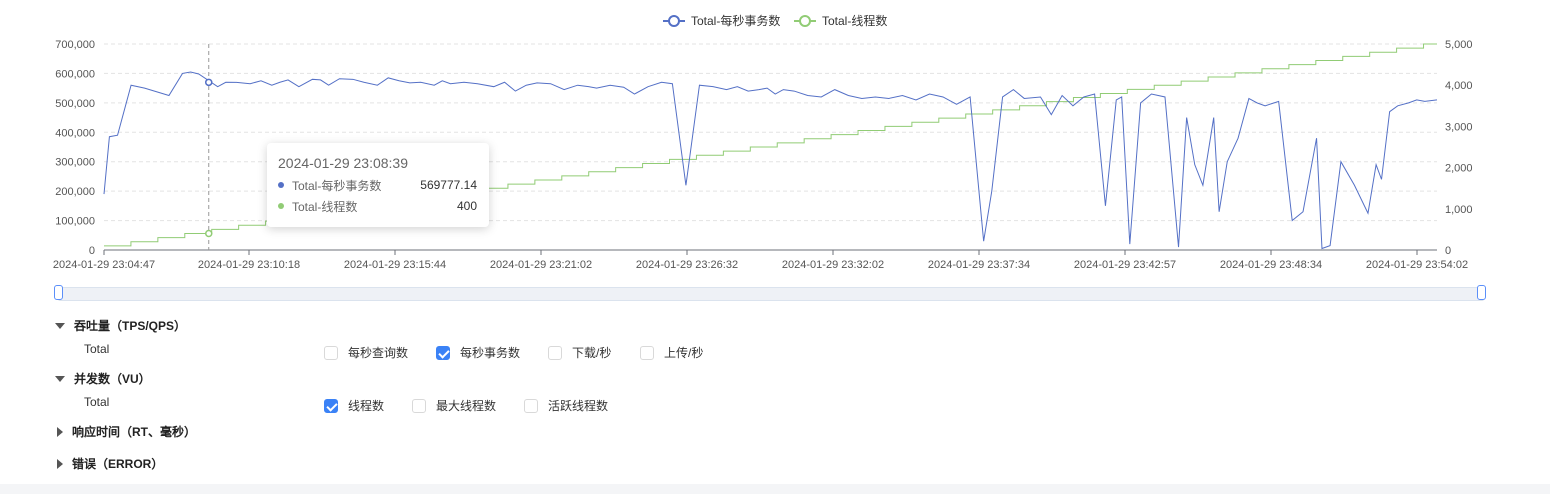 The width and height of the screenshot is (1550, 494). Describe the element at coordinates (771, 294) in the screenshot. I see `zoom-slider-track` at that location.